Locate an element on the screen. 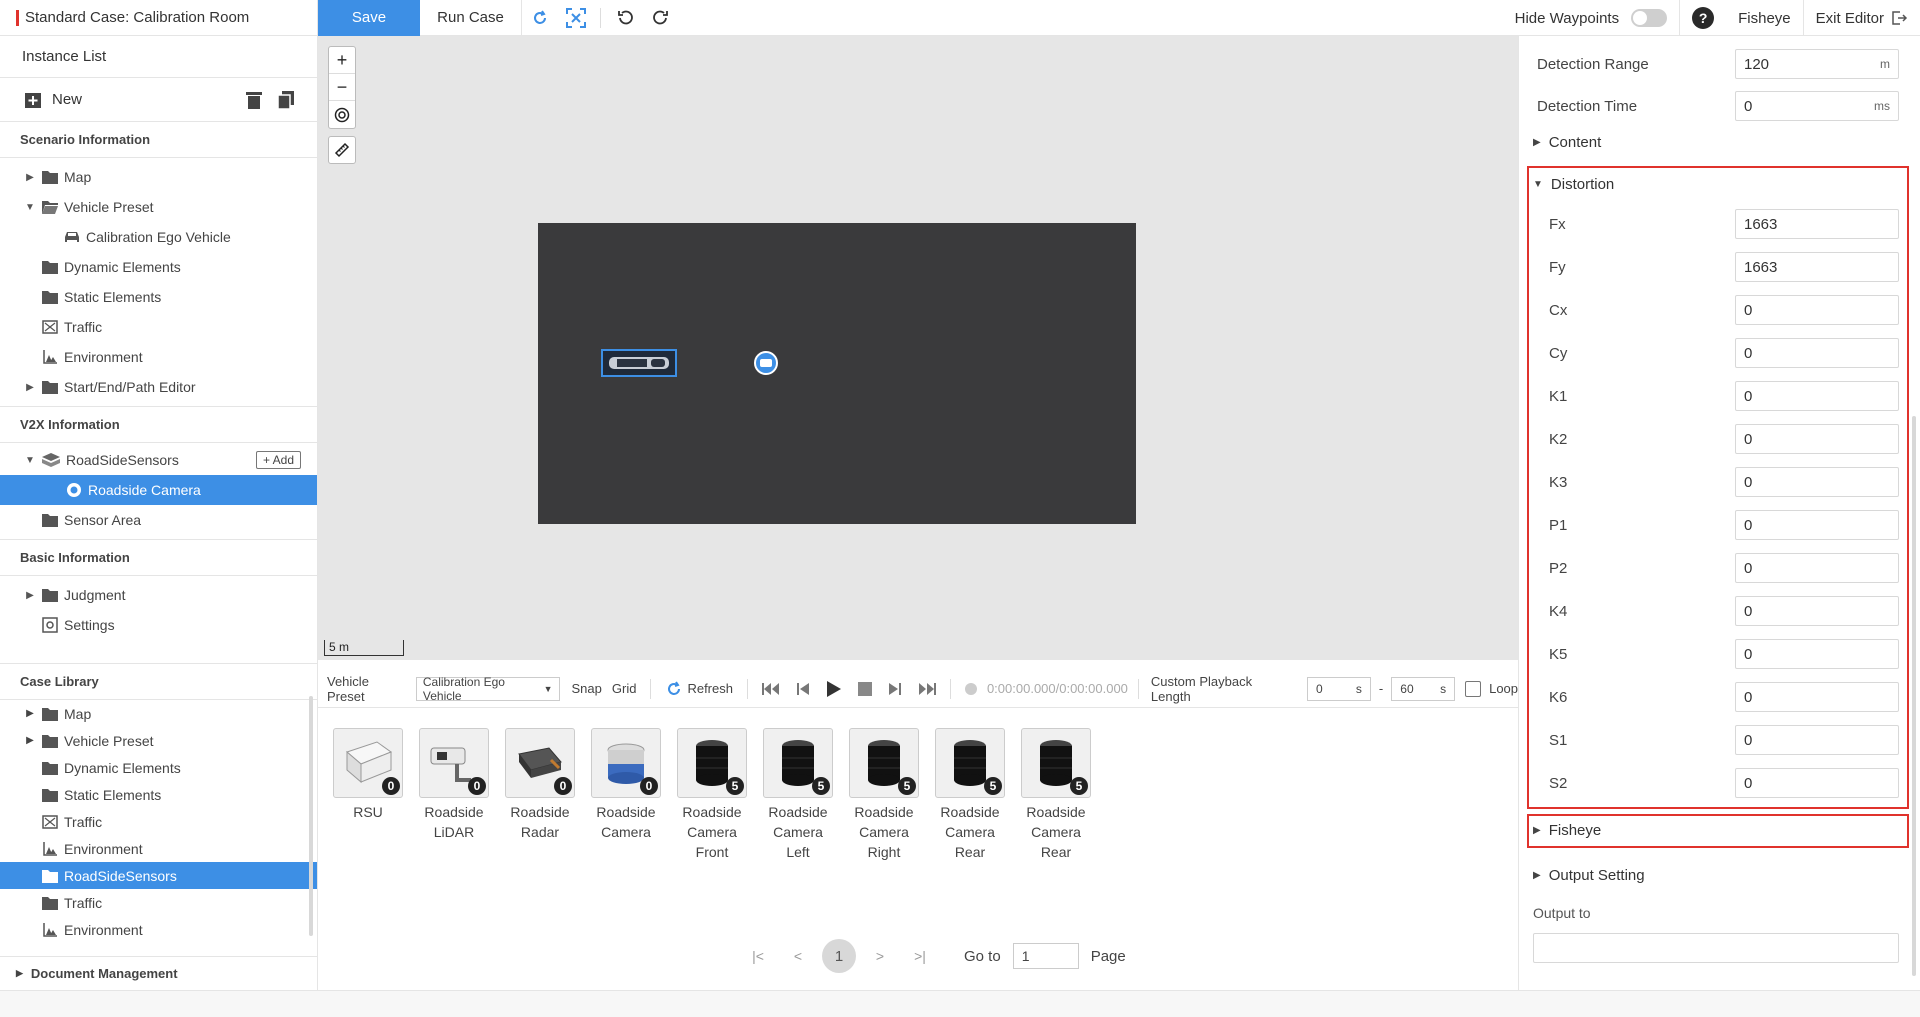 Image resolution: width=1920 pixels, height=1017 pixels. vehicle-preset-select: Calibration Ego Vehicle ▼ is located at coordinates (487, 689).